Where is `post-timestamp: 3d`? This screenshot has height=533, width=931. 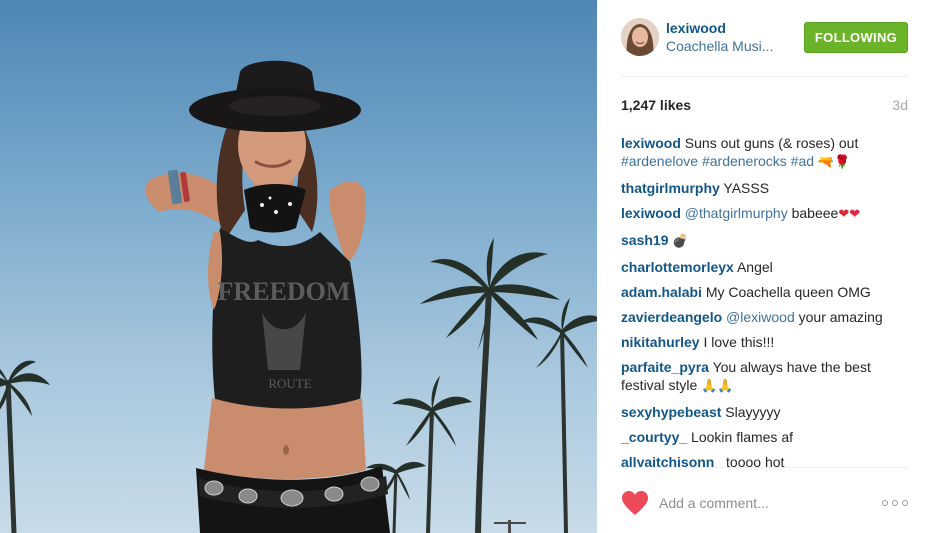 post-timestamp: 3d is located at coordinates (900, 105).